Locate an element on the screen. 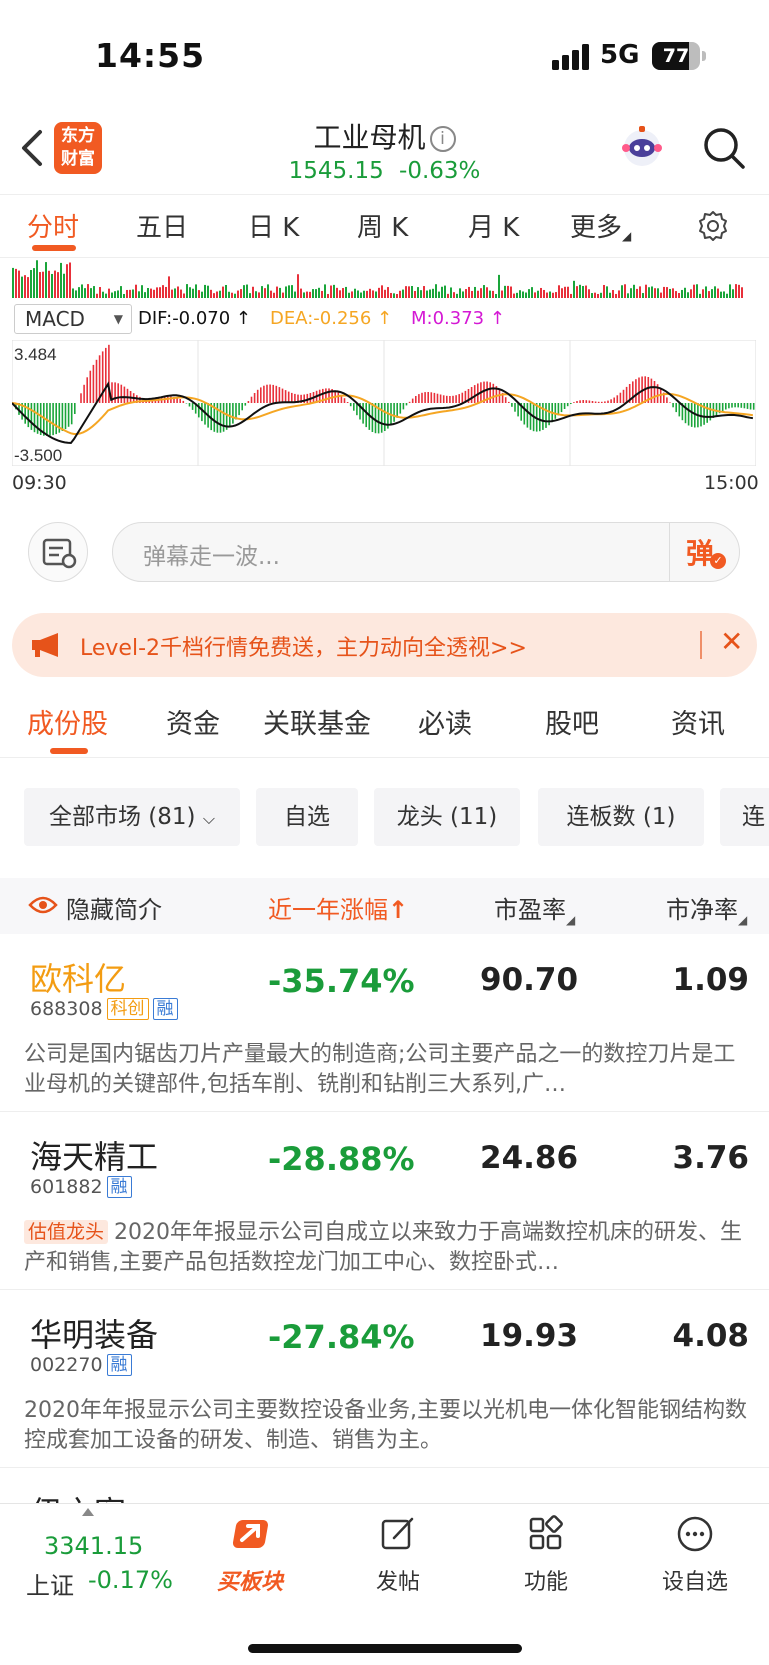 The image size is (769, 1665). tab-related-funds: 关联基金 is located at coordinates (317, 721).